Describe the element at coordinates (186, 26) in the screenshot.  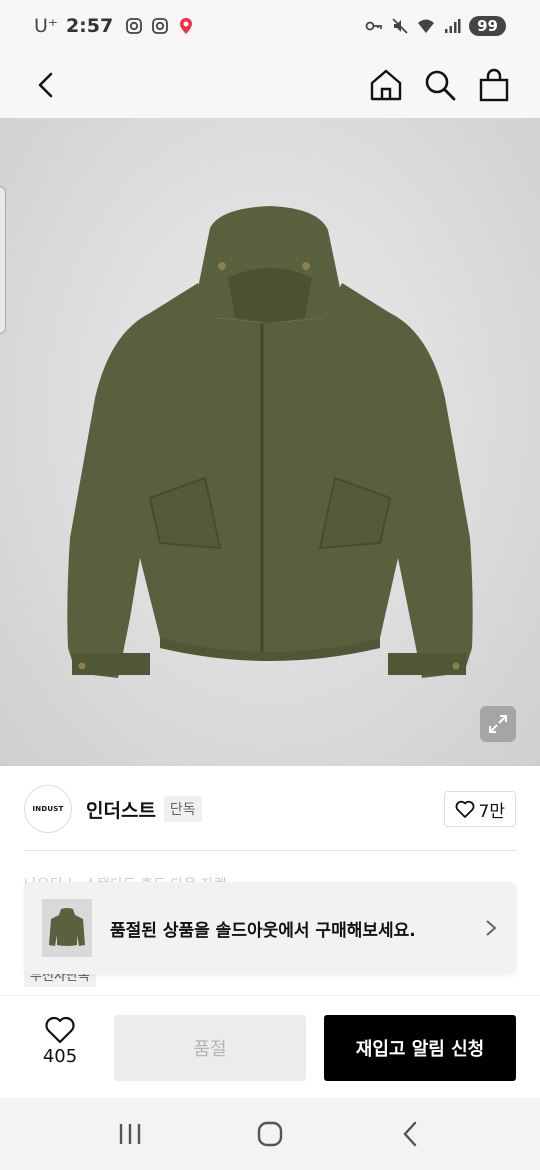
I see `location-icon` at that location.